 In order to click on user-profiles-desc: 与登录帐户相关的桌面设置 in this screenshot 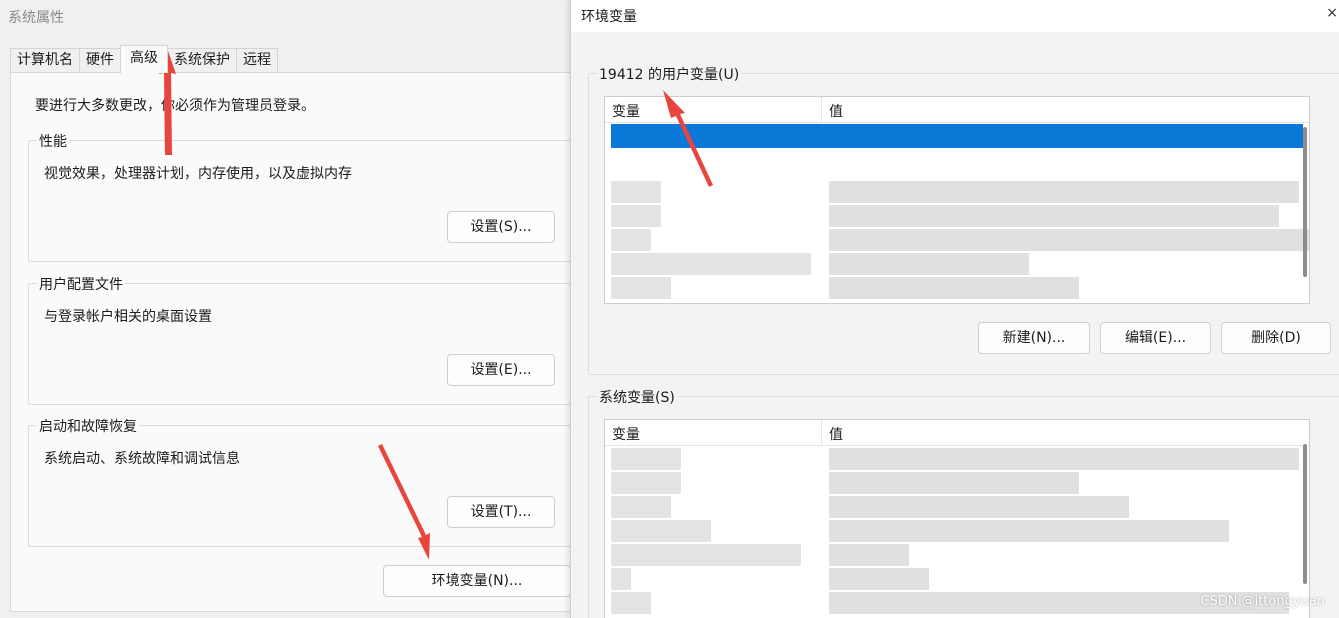, I will do `click(128, 317)`.